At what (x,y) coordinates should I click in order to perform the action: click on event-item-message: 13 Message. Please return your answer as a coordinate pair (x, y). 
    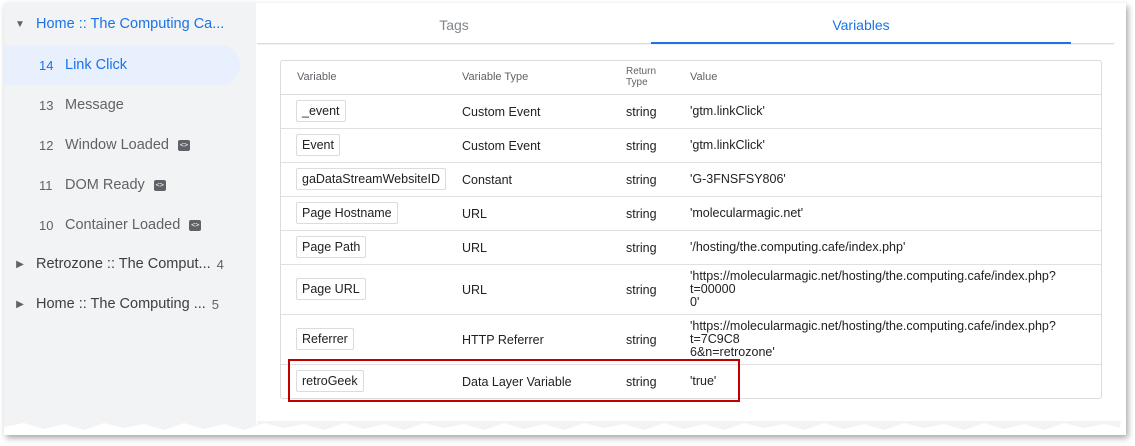
    Looking at the image, I should click on (122, 105).